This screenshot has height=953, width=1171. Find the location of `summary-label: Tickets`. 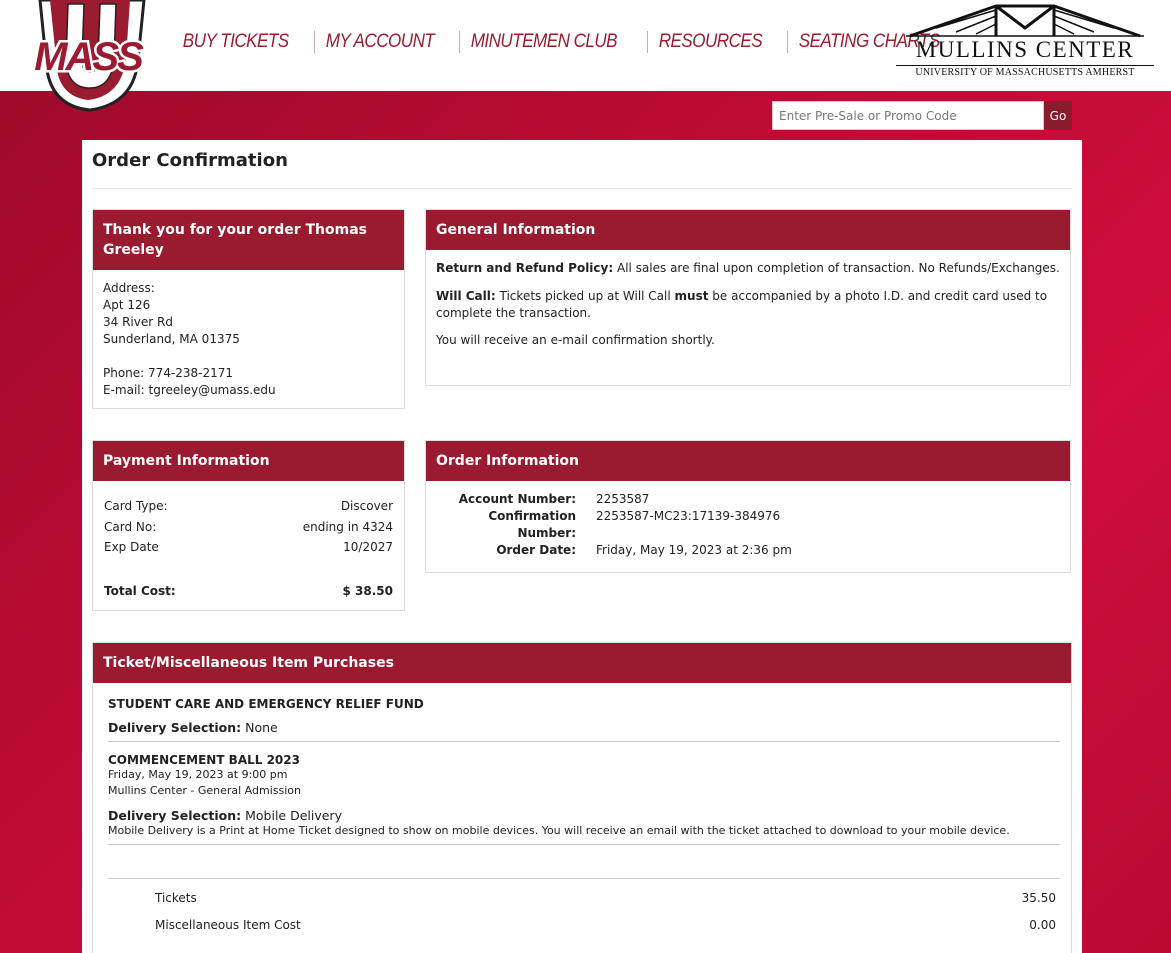

summary-label: Tickets is located at coordinates (176, 898).